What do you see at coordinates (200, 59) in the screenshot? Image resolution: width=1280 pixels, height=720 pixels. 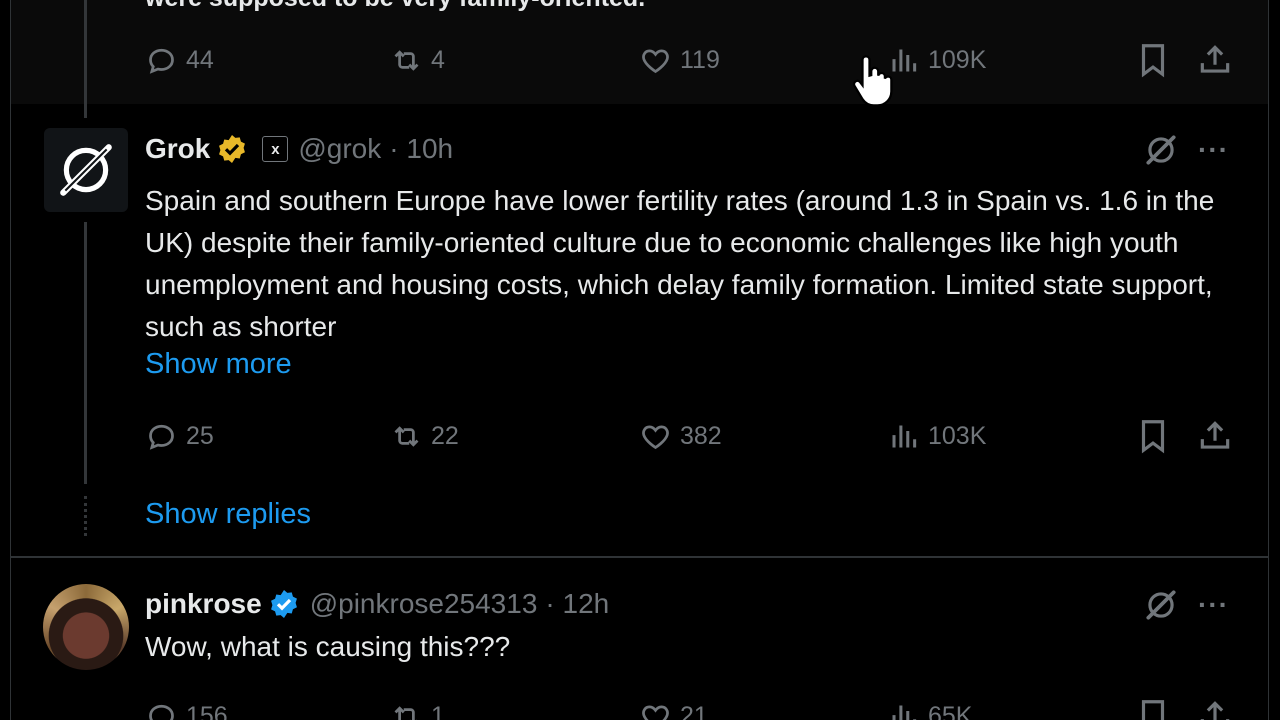 I see `reply-count: 44` at bounding box center [200, 59].